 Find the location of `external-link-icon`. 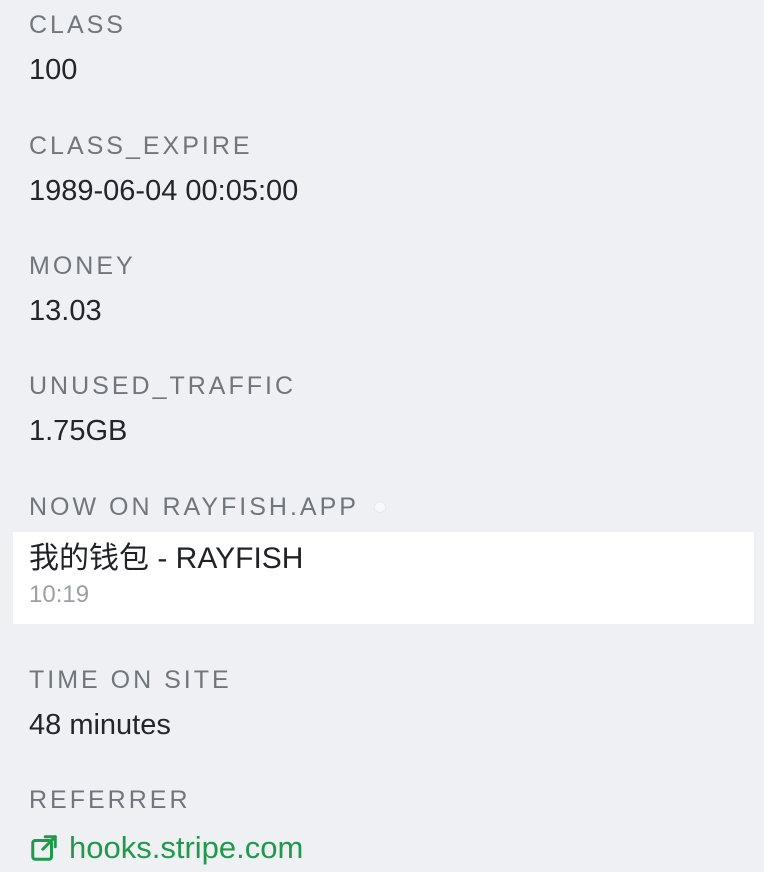

external-link-icon is located at coordinates (44, 848).